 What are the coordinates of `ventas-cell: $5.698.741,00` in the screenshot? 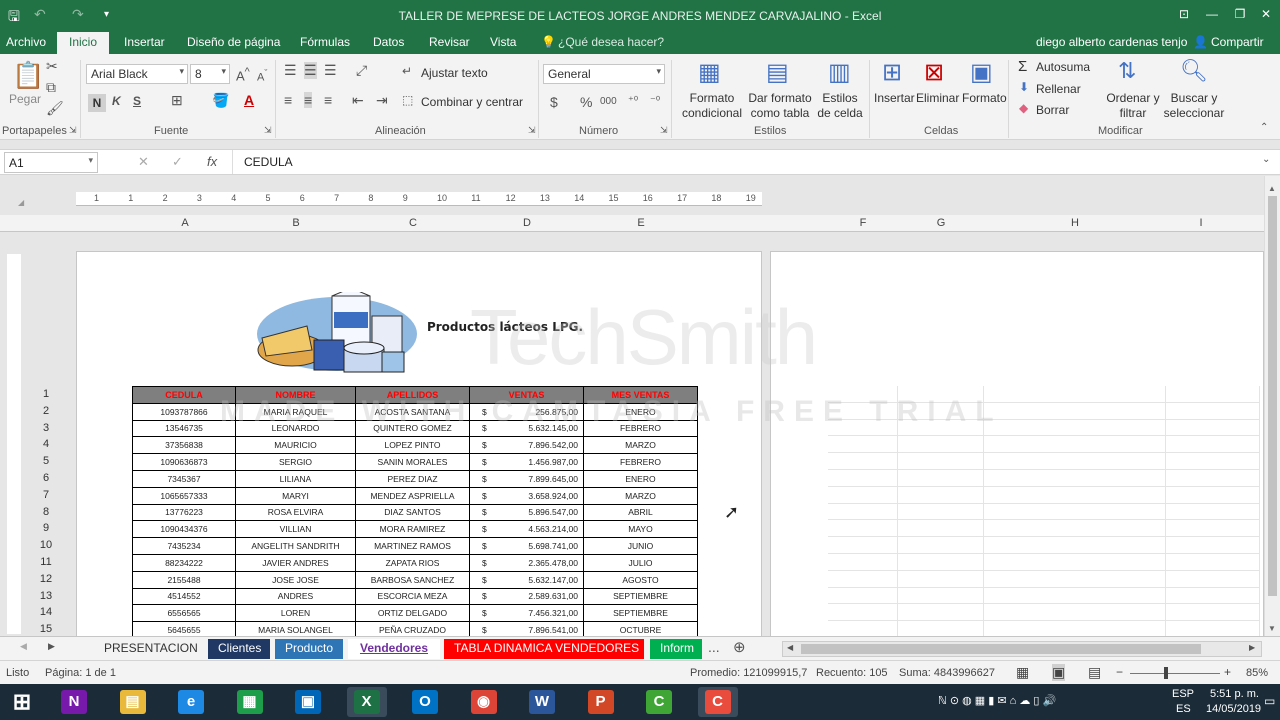 It's located at (526, 546).